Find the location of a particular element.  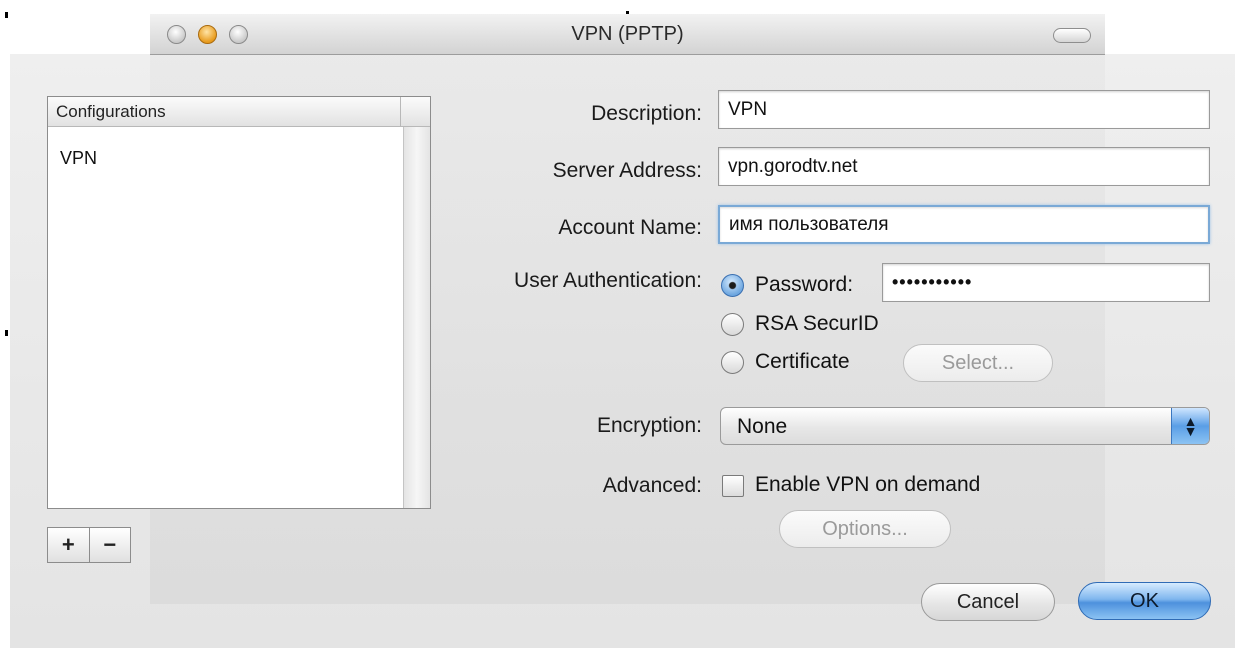

description-field: VPN is located at coordinates (964, 109).